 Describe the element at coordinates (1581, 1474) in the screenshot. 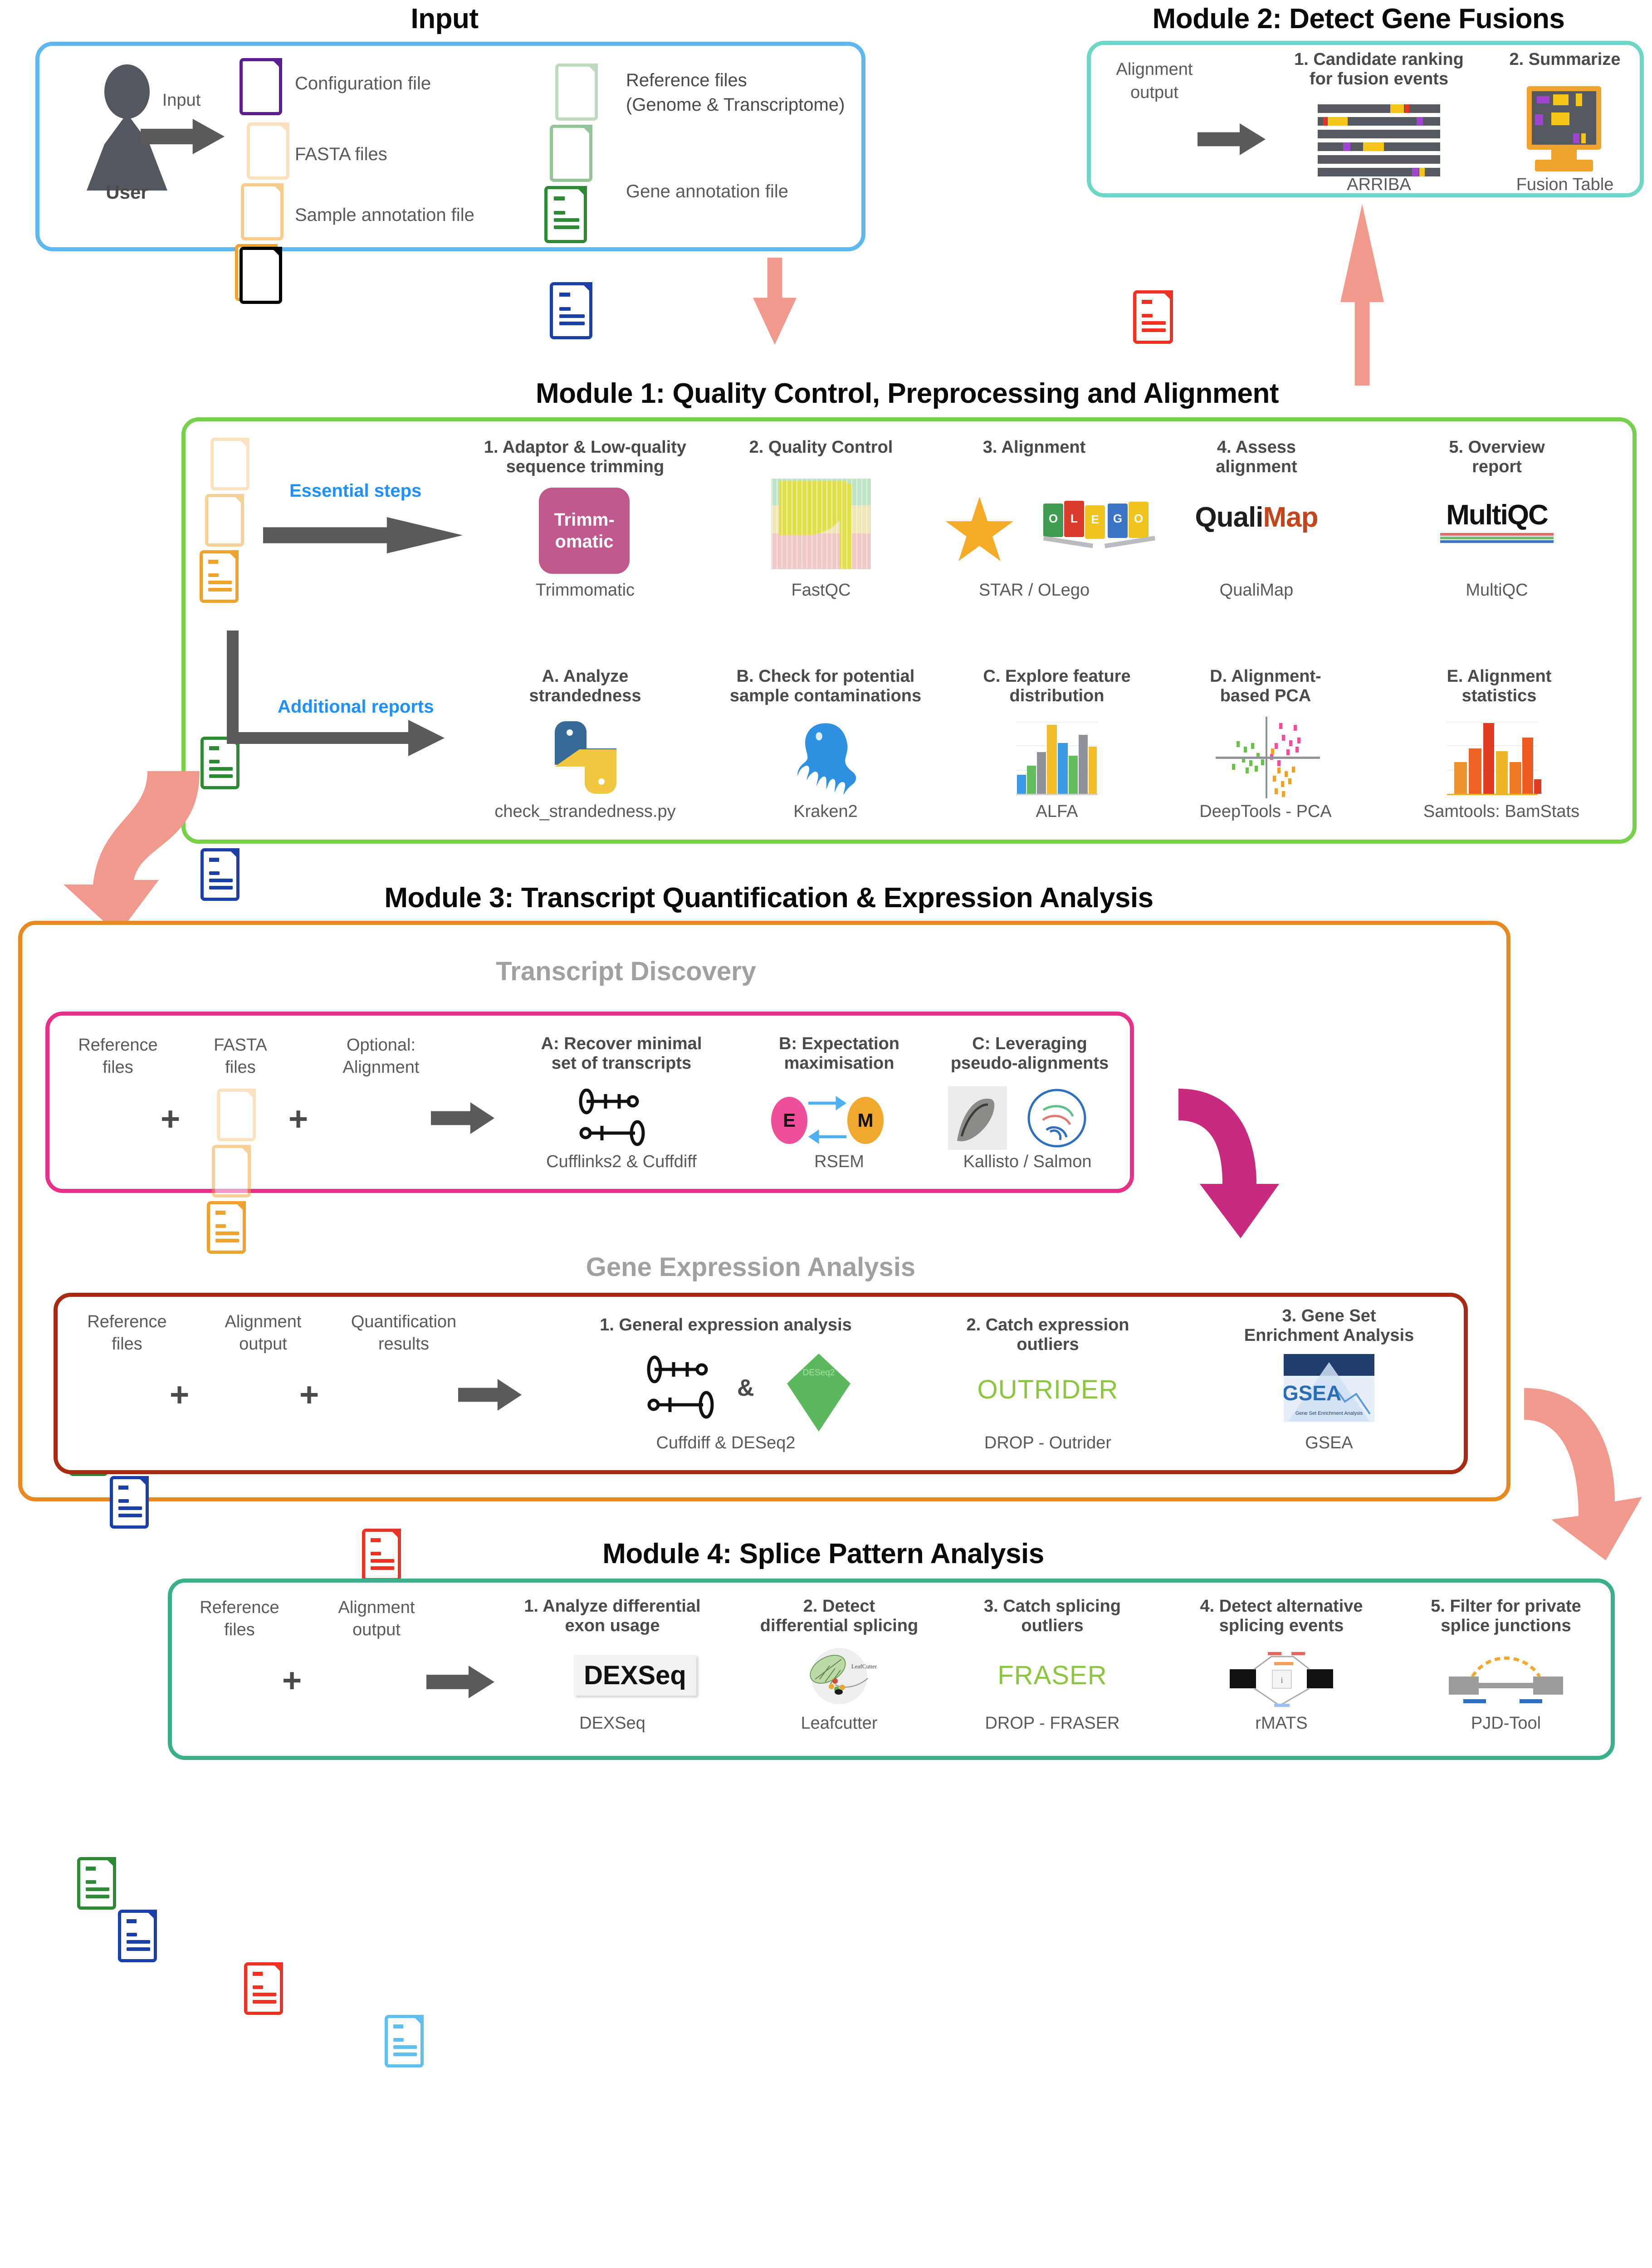

I see `module3-to-module4-arrow-icon` at that location.